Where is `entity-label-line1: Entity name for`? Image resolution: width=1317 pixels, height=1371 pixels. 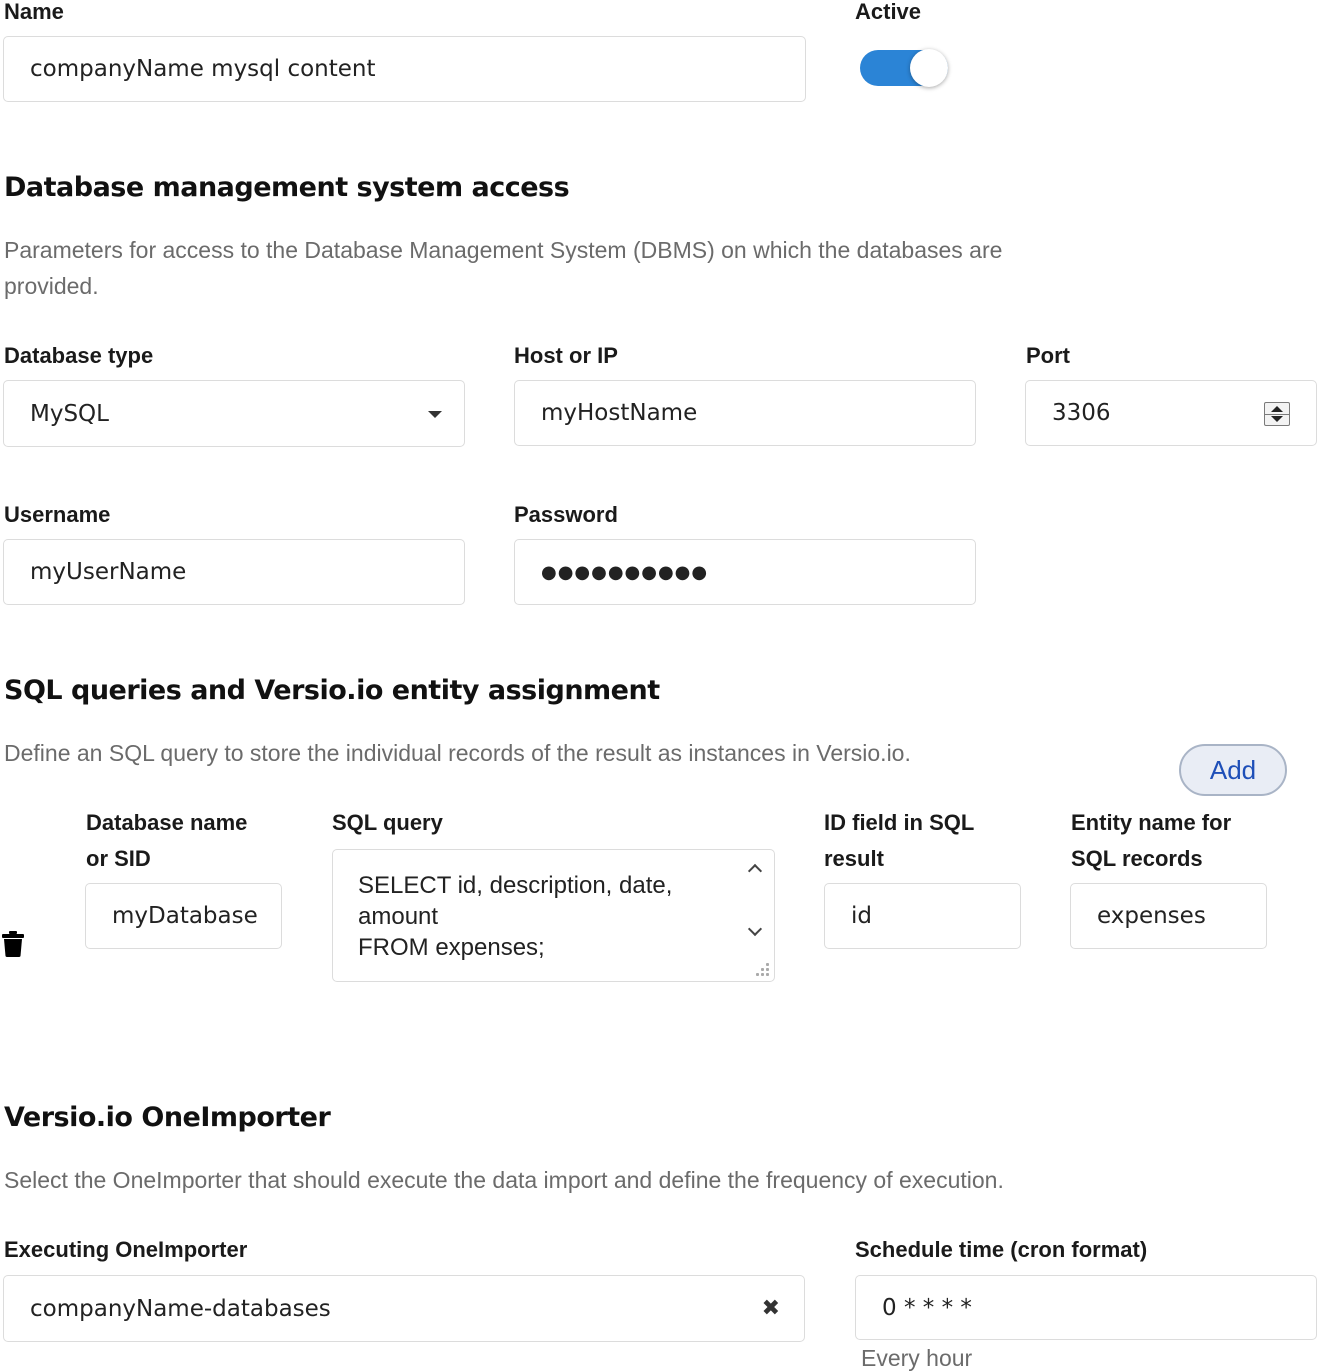
entity-label-line1: Entity name for is located at coordinates (1151, 822).